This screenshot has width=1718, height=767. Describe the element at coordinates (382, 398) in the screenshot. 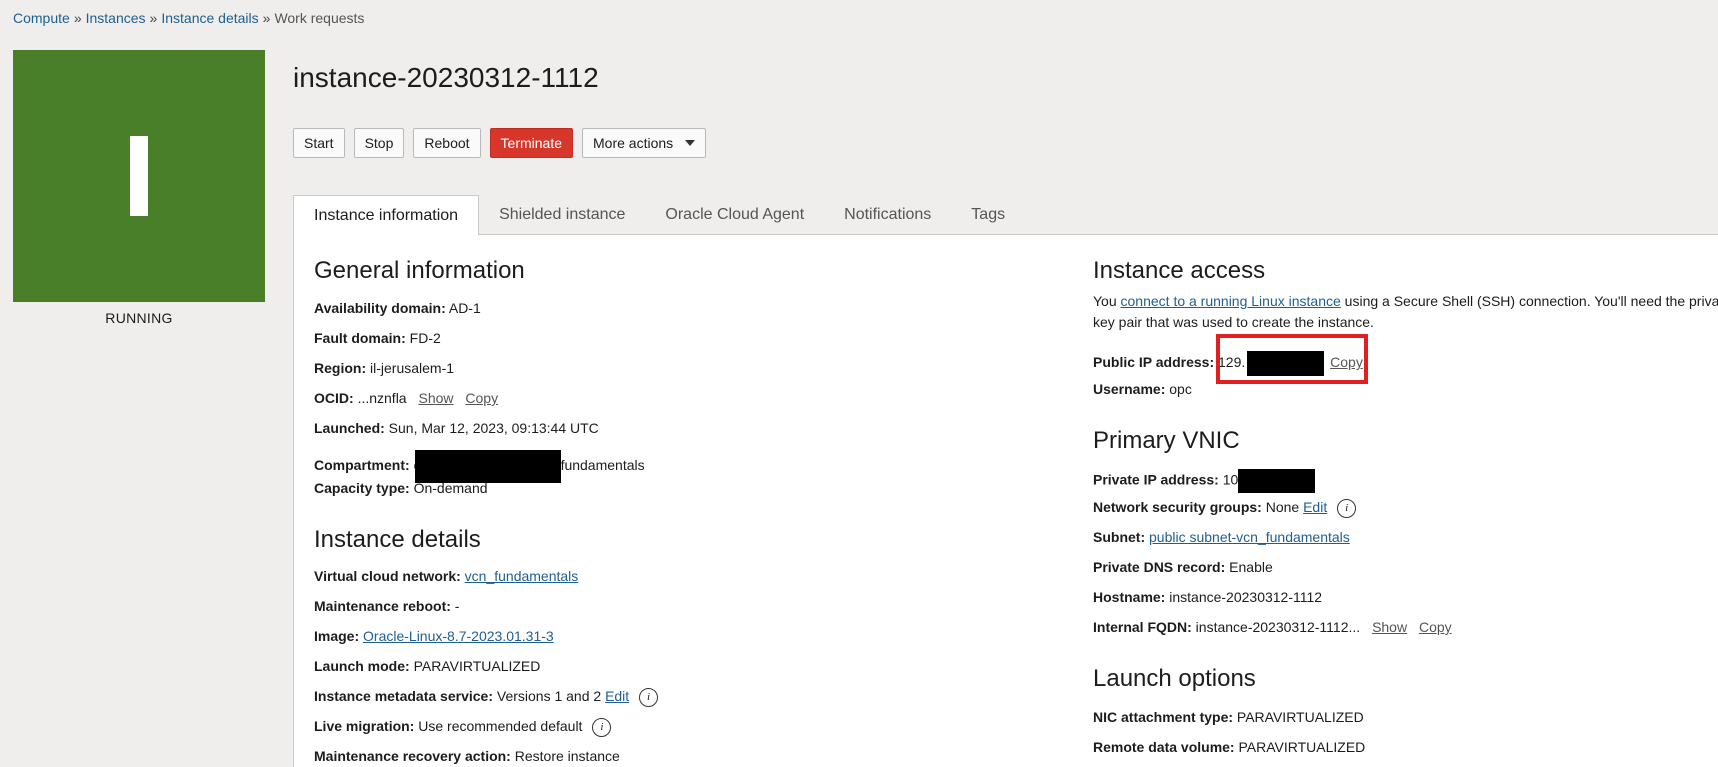

I see `ocid-value: ...nznfla` at that location.